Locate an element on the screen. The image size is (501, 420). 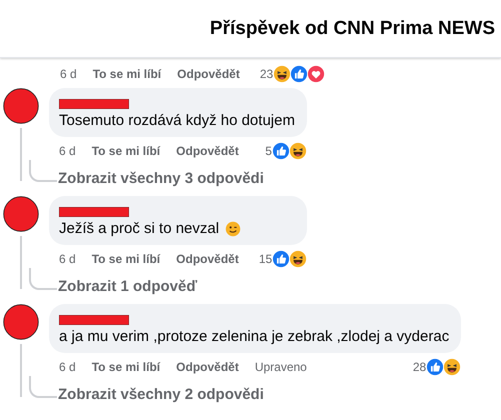
reaction-count: 5 is located at coordinates (268, 151).